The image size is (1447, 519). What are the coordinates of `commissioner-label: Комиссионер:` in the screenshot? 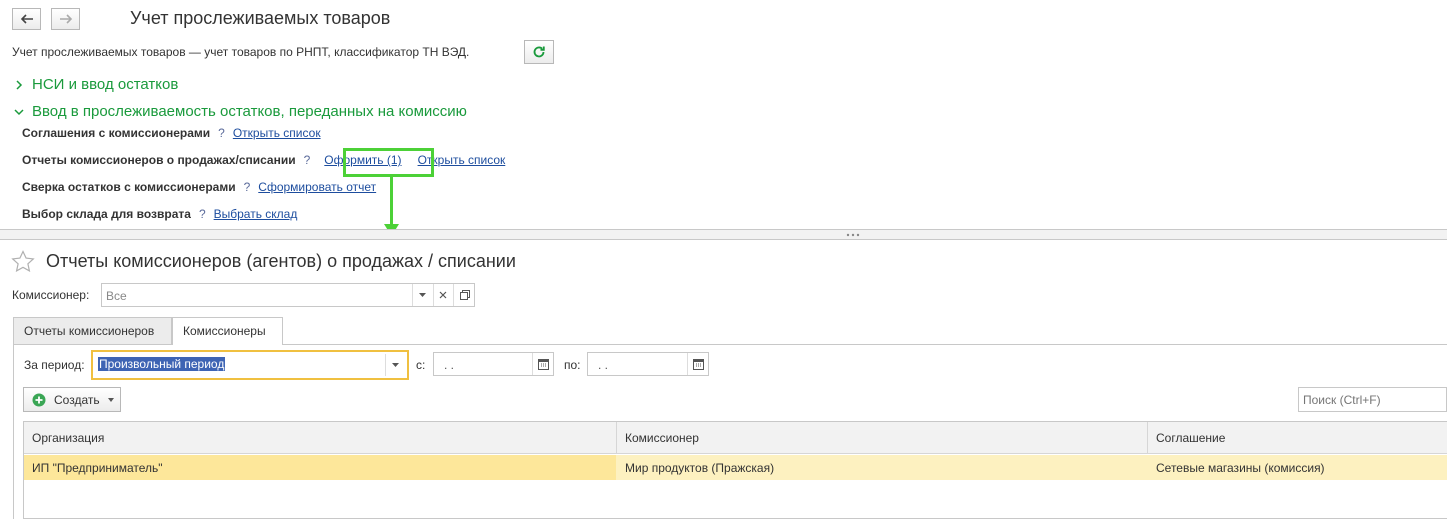 It's located at (51, 295).